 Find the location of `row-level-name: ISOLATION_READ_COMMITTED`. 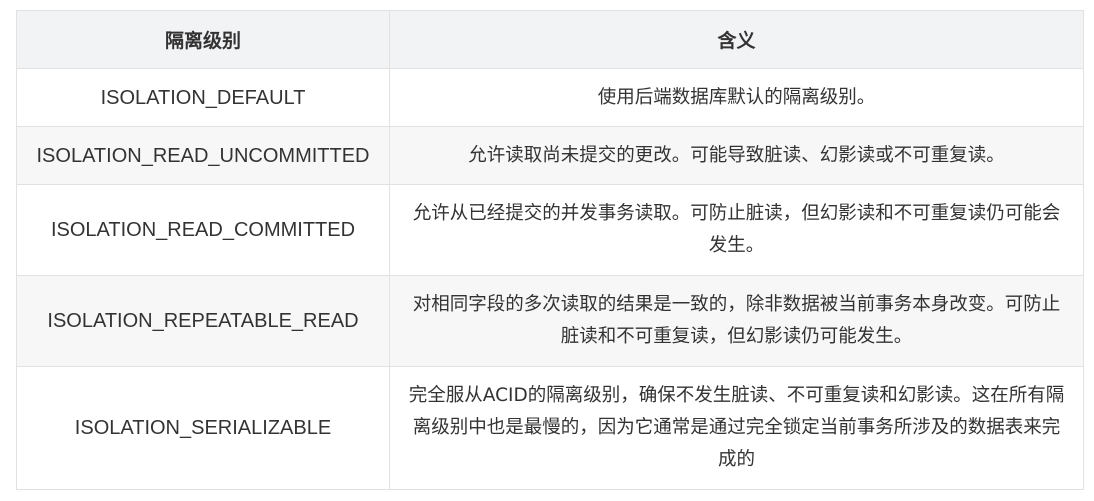

row-level-name: ISOLATION_READ_COMMITTED is located at coordinates (203, 230).